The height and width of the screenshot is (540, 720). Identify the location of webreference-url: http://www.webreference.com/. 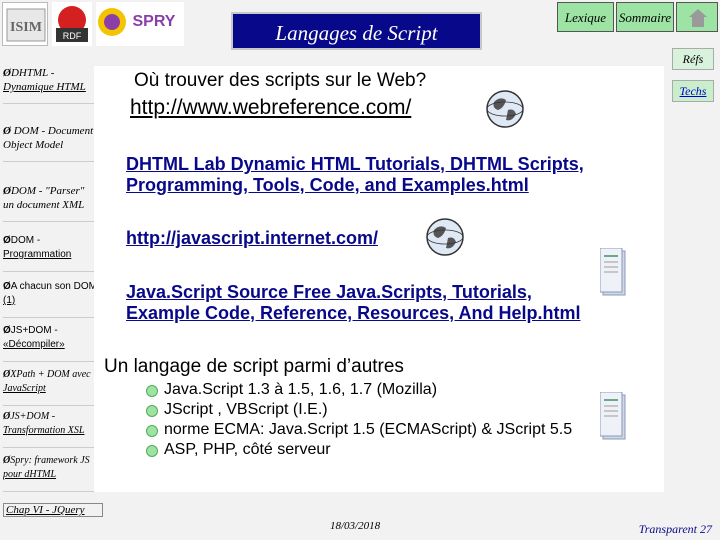
(270, 108).